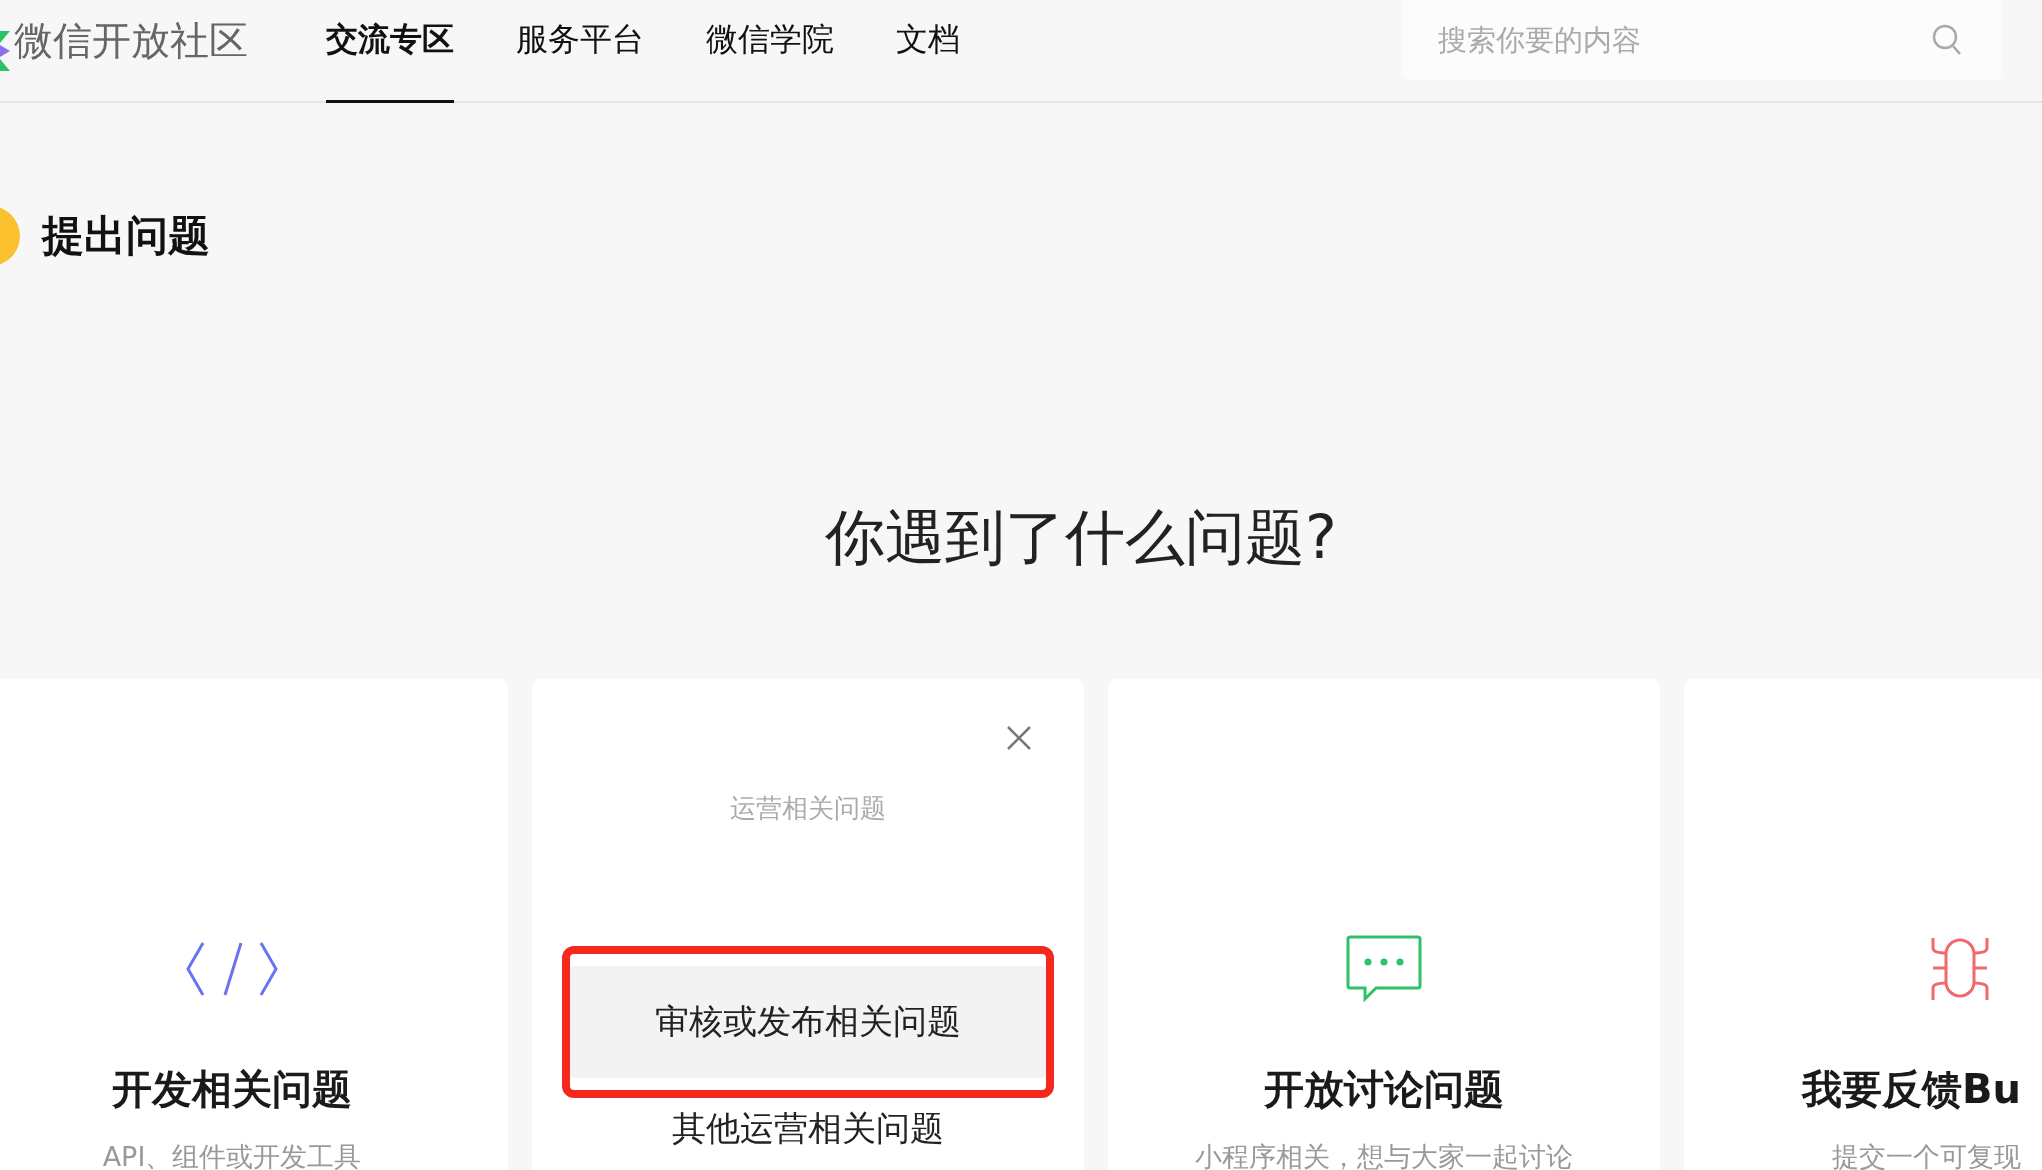  Describe the element at coordinates (232, 1155) in the screenshot. I see `card-subtitle: API、组件或开发工具` at that location.